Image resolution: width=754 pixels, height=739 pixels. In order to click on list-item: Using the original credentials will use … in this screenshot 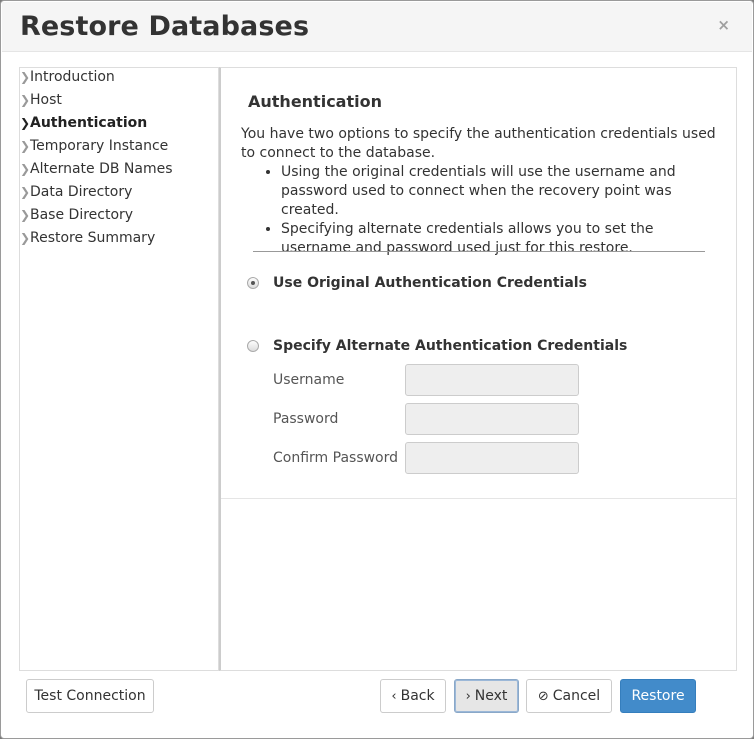, I will do `click(501, 191)`.